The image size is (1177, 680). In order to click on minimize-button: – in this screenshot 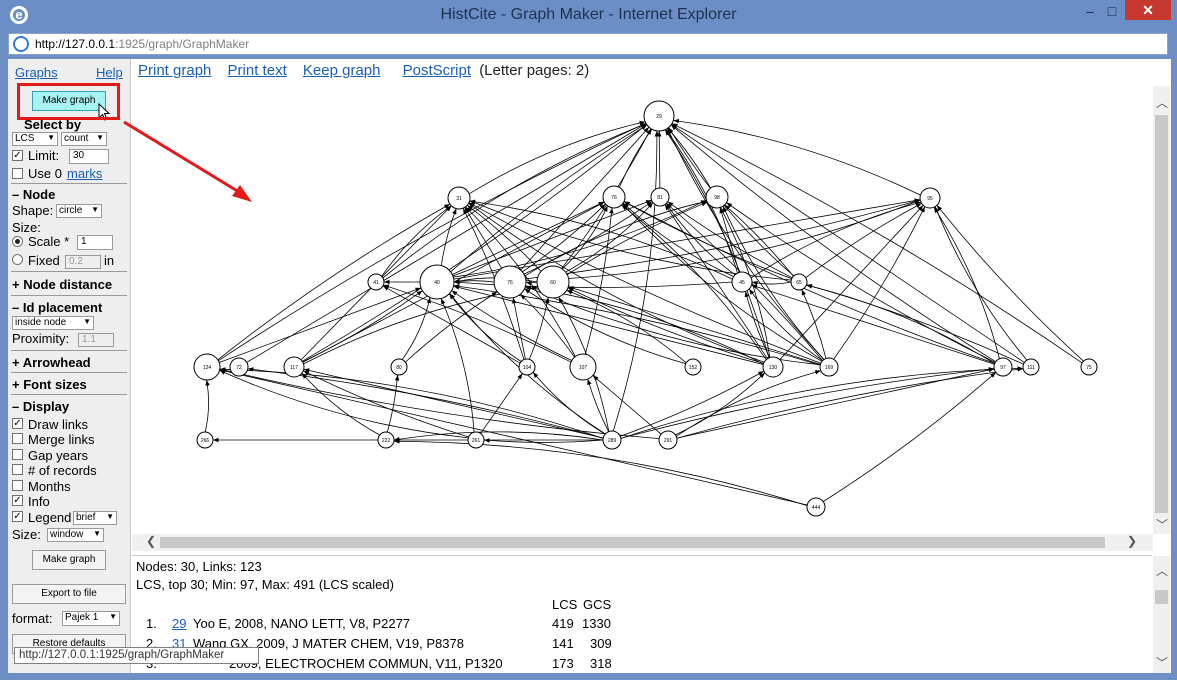, I will do `click(1090, 12)`.